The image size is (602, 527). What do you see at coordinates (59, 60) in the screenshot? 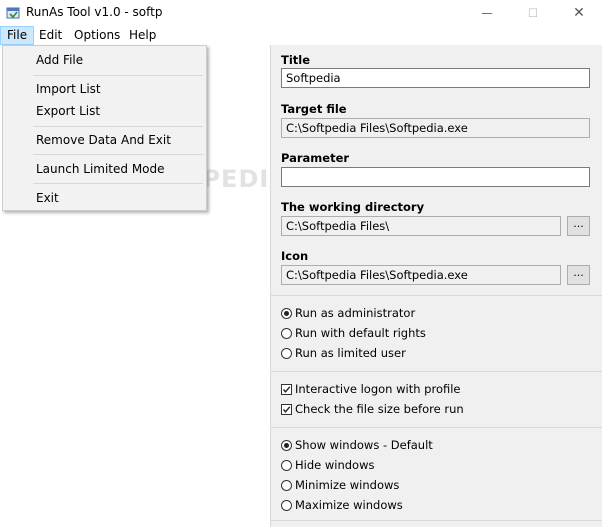
I see `menu-item-add-file: Add File` at bounding box center [59, 60].